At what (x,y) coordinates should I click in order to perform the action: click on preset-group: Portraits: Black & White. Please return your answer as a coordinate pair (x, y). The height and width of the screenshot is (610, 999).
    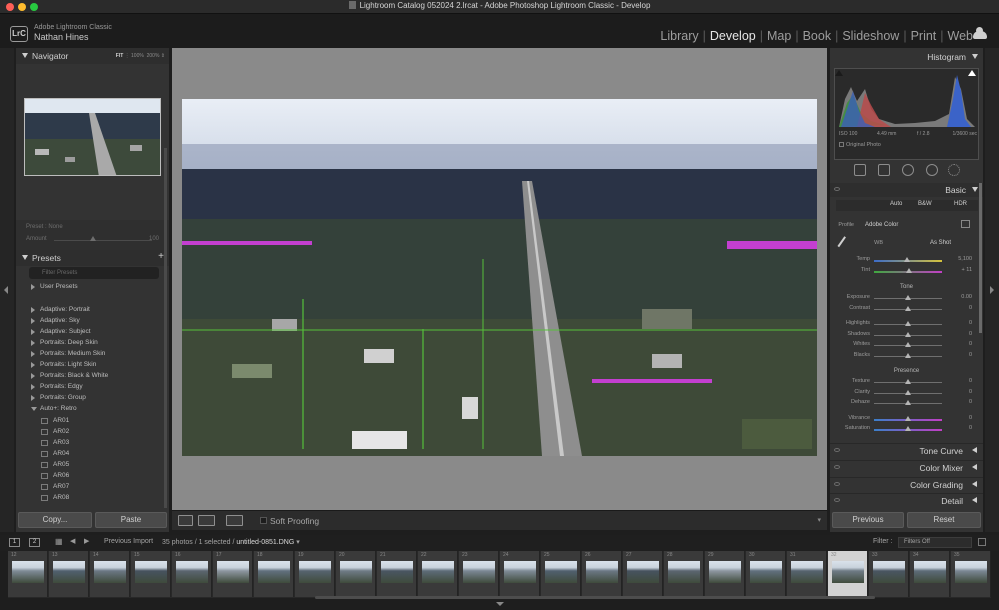
    Looking at the image, I should click on (92, 376).